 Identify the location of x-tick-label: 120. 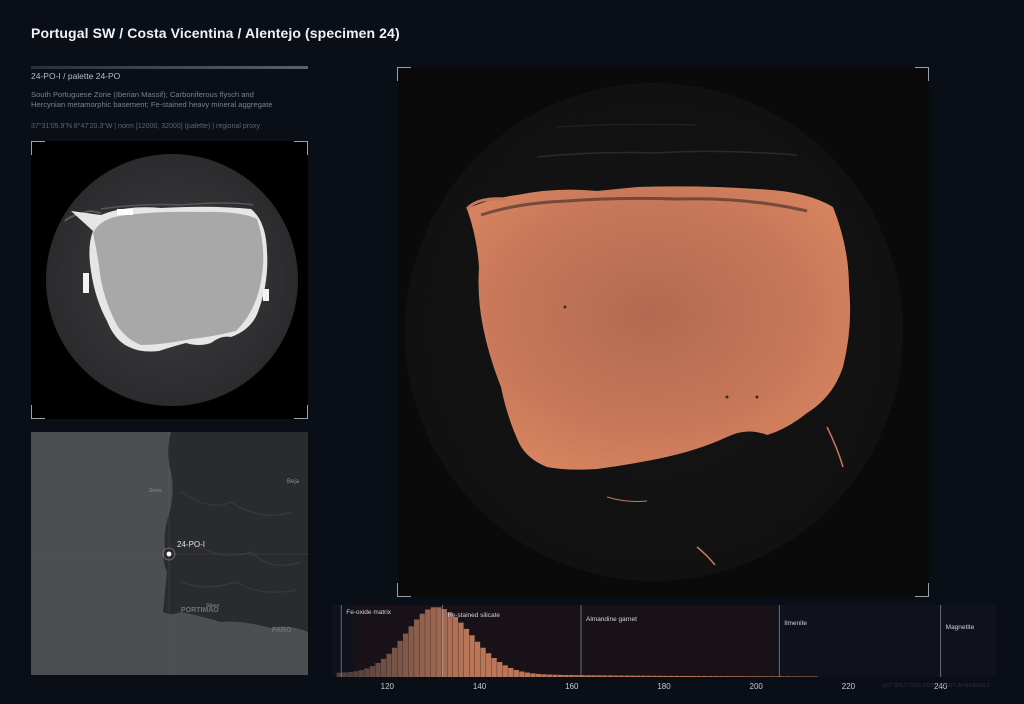
(388, 686).